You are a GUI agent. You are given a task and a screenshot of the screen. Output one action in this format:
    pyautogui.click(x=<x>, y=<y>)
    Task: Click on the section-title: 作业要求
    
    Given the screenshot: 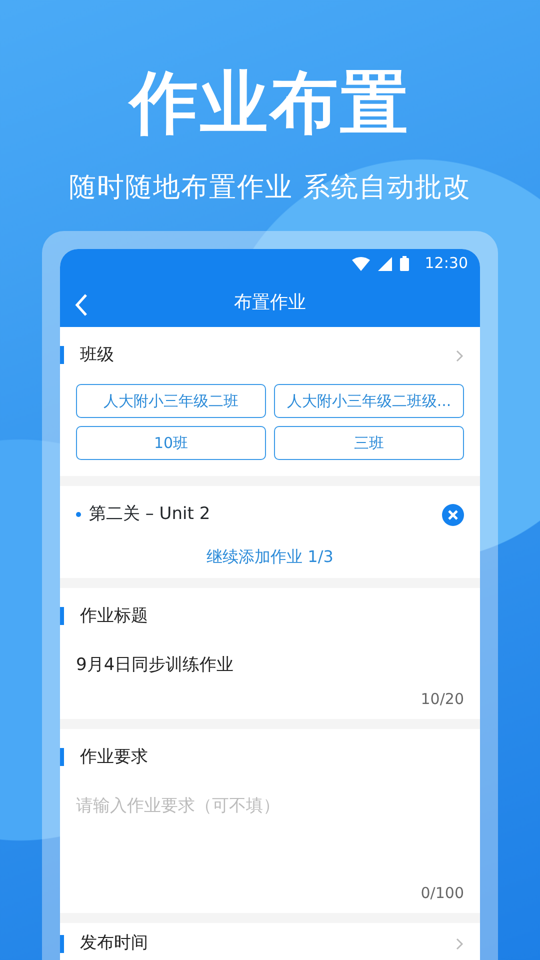 What is the action you would take?
    pyautogui.click(x=114, y=757)
    